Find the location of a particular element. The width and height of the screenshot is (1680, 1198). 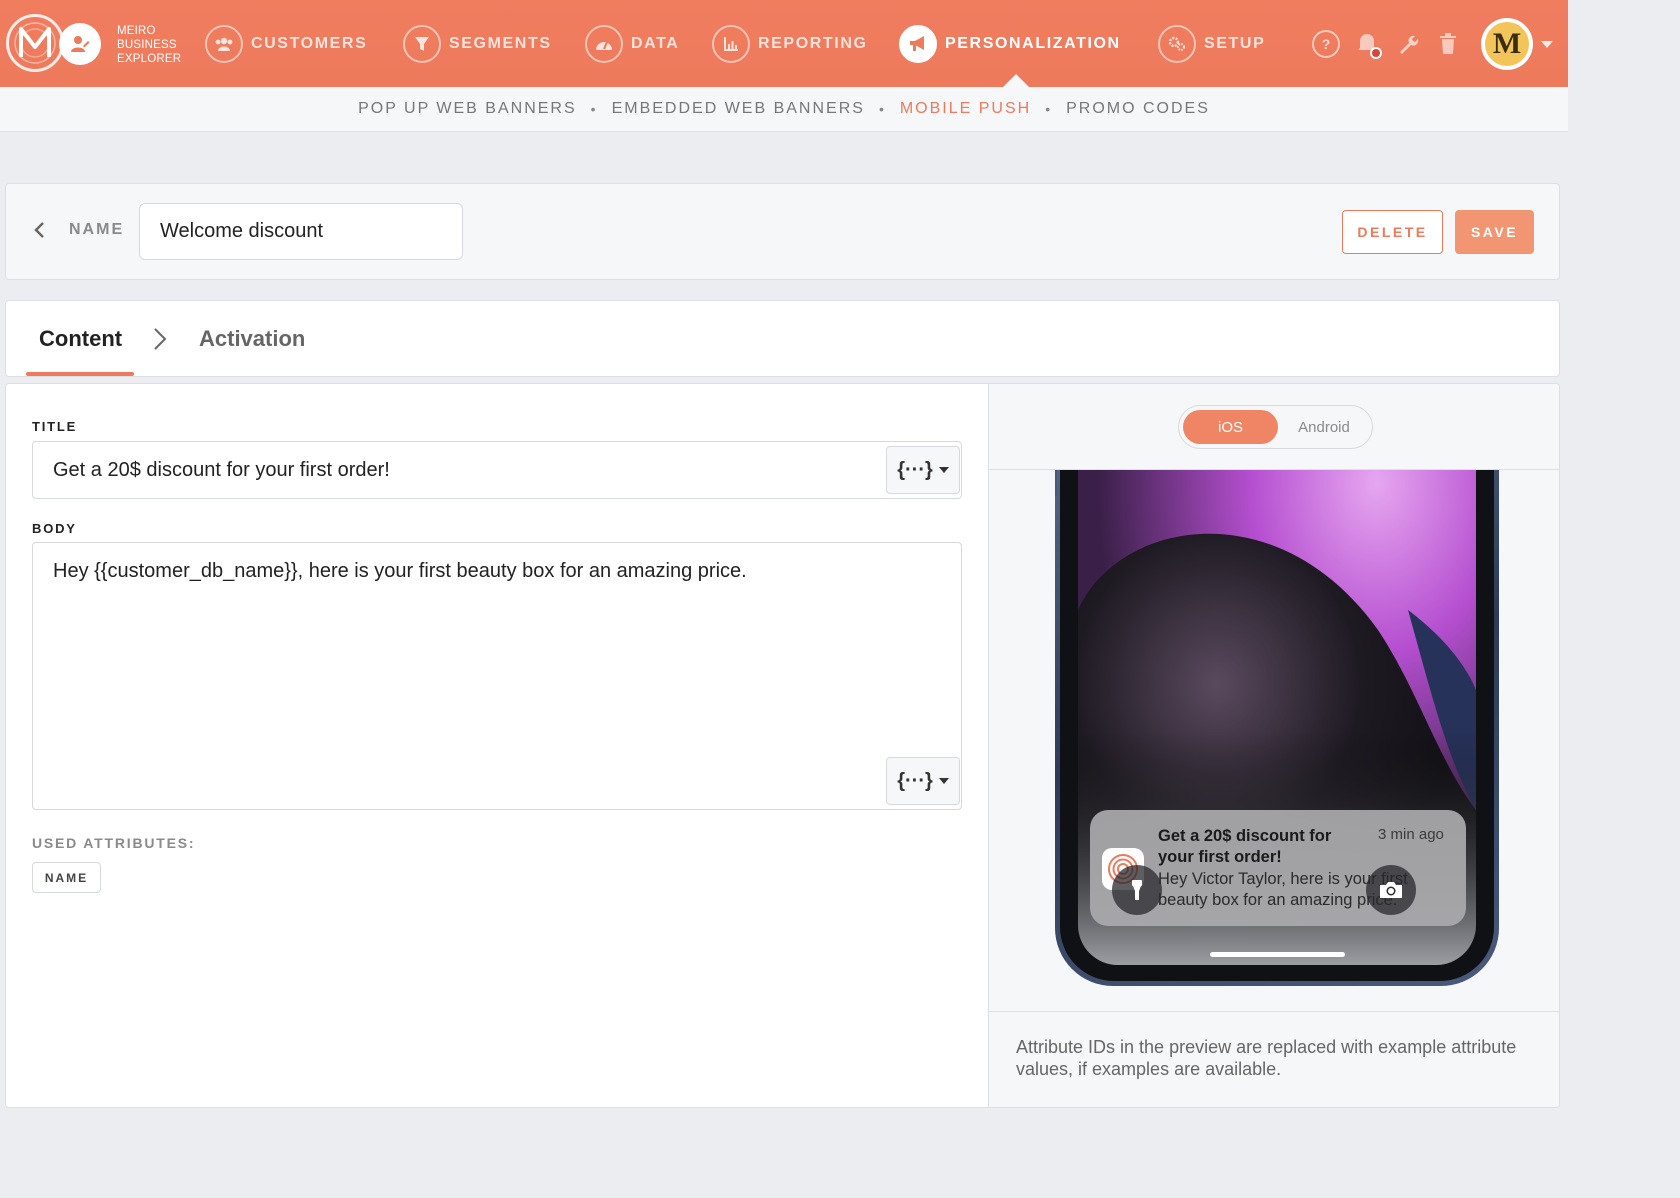

nav-reporting: REPORTING is located at coordinates (790, 44).